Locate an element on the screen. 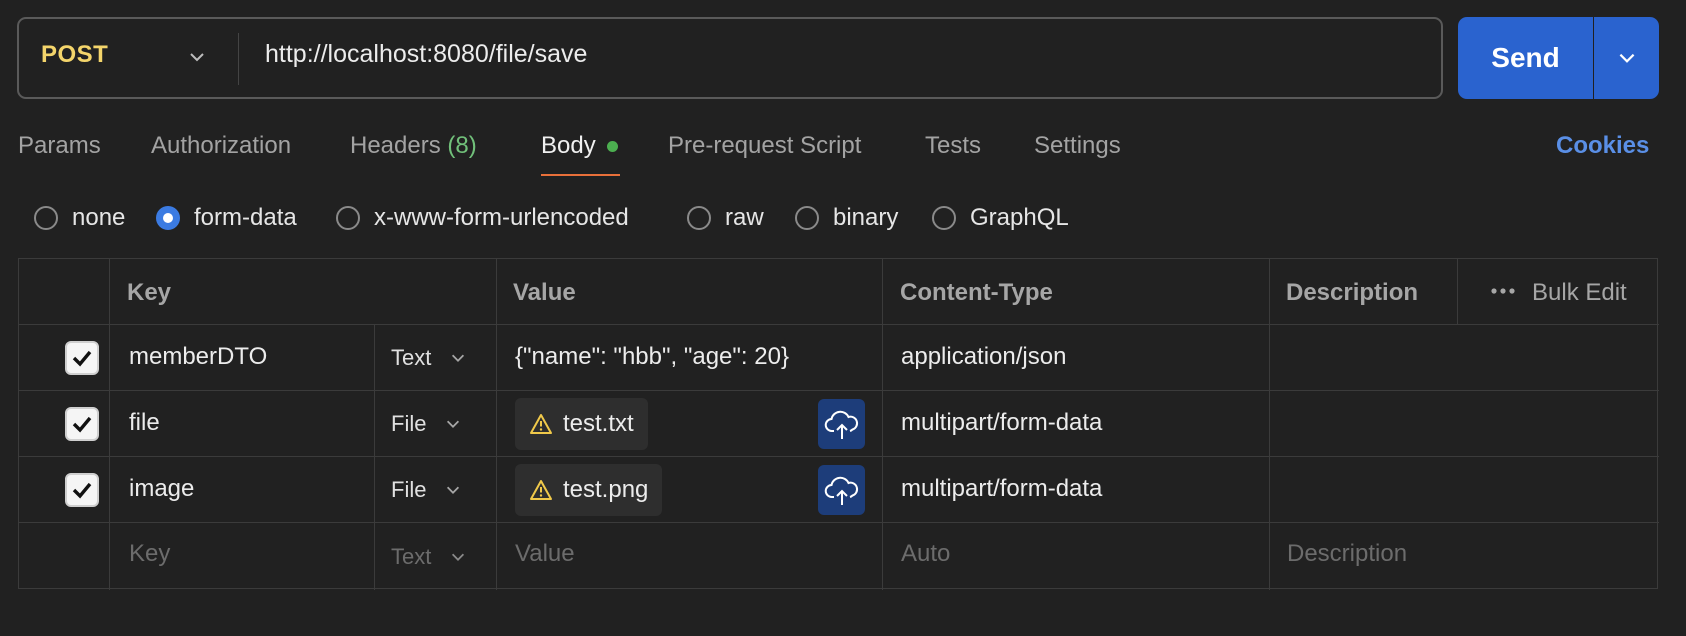 The image size is (1686, 636). cookies-link: Cookies is located at coordinates (1602, 146).